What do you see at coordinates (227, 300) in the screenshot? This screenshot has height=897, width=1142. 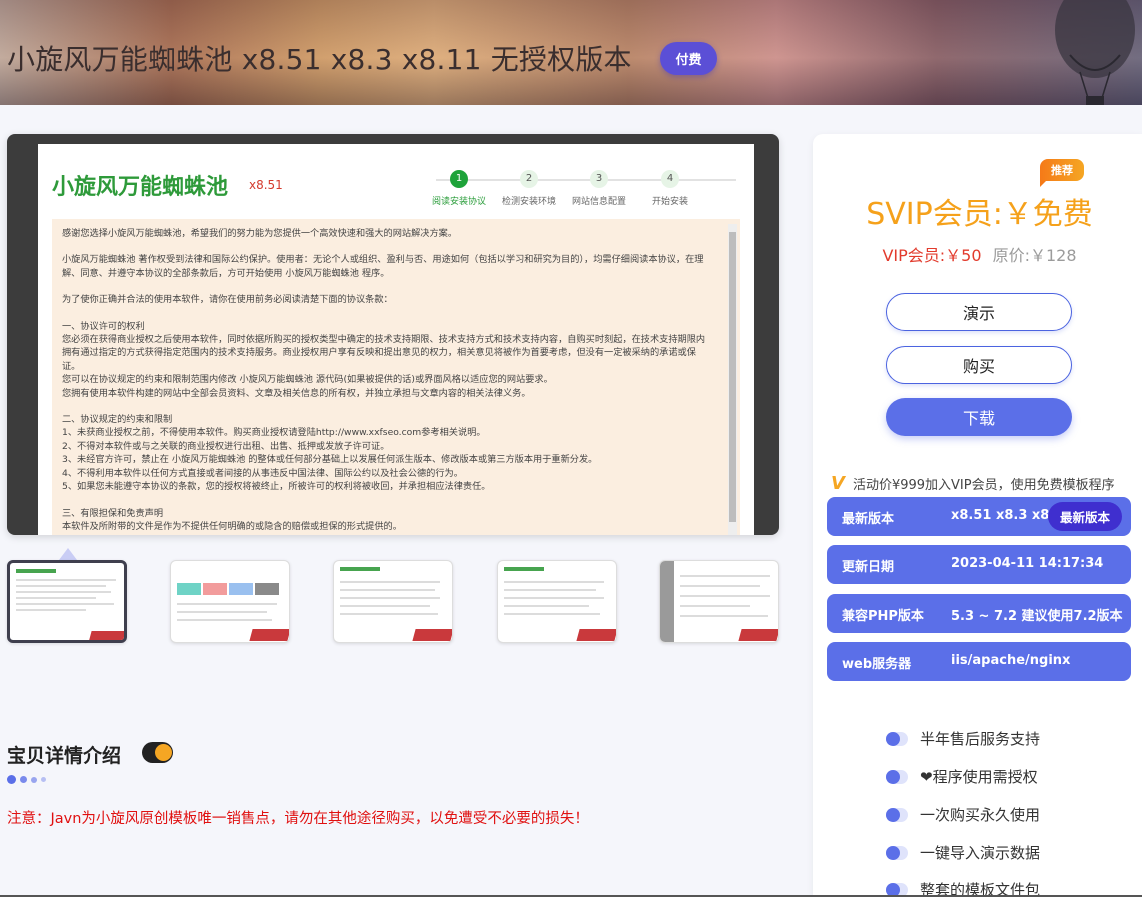 I see `agreement-paragraph: 为了使你正确并合法的使用本软件，请你在使用前务必阅读清楚下面的协议条款：` at bounding box center [227, 300].